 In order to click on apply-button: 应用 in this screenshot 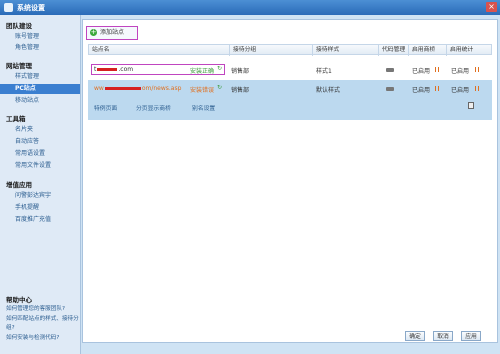, I will do `click(471, 336)`.